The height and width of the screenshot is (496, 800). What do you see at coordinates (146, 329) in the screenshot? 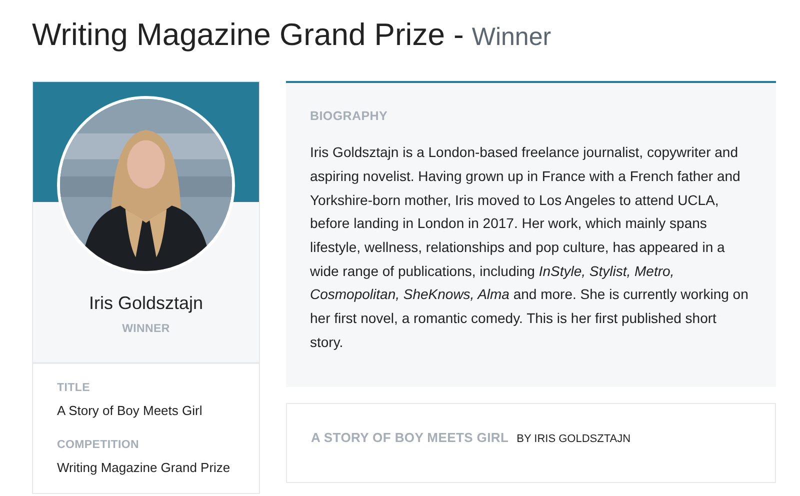
I see `author-role: WINNER` at bounding box center [146, 329].